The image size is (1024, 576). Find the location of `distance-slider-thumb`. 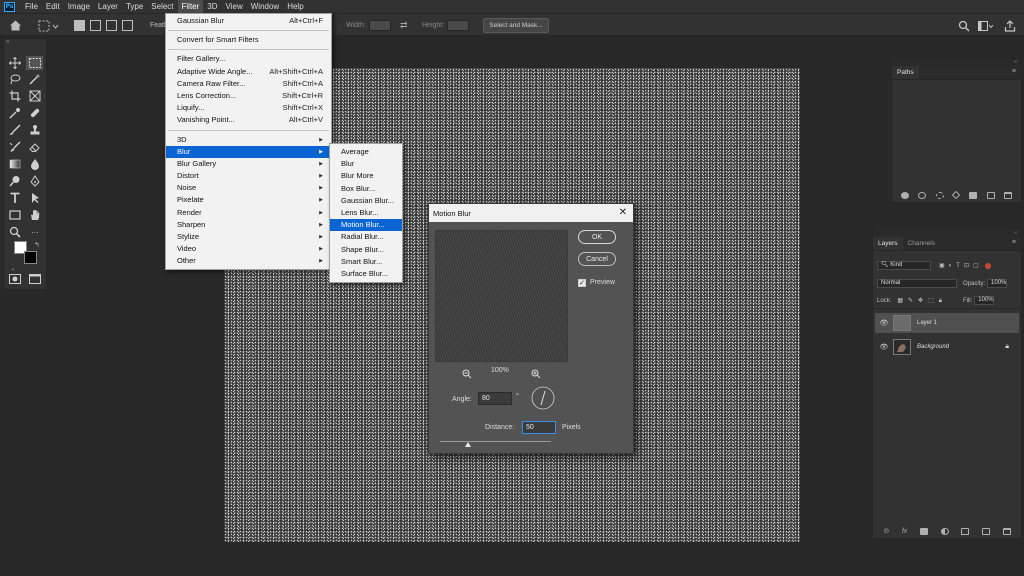

distance-slider-thumb is located at coordinates (468, 444).